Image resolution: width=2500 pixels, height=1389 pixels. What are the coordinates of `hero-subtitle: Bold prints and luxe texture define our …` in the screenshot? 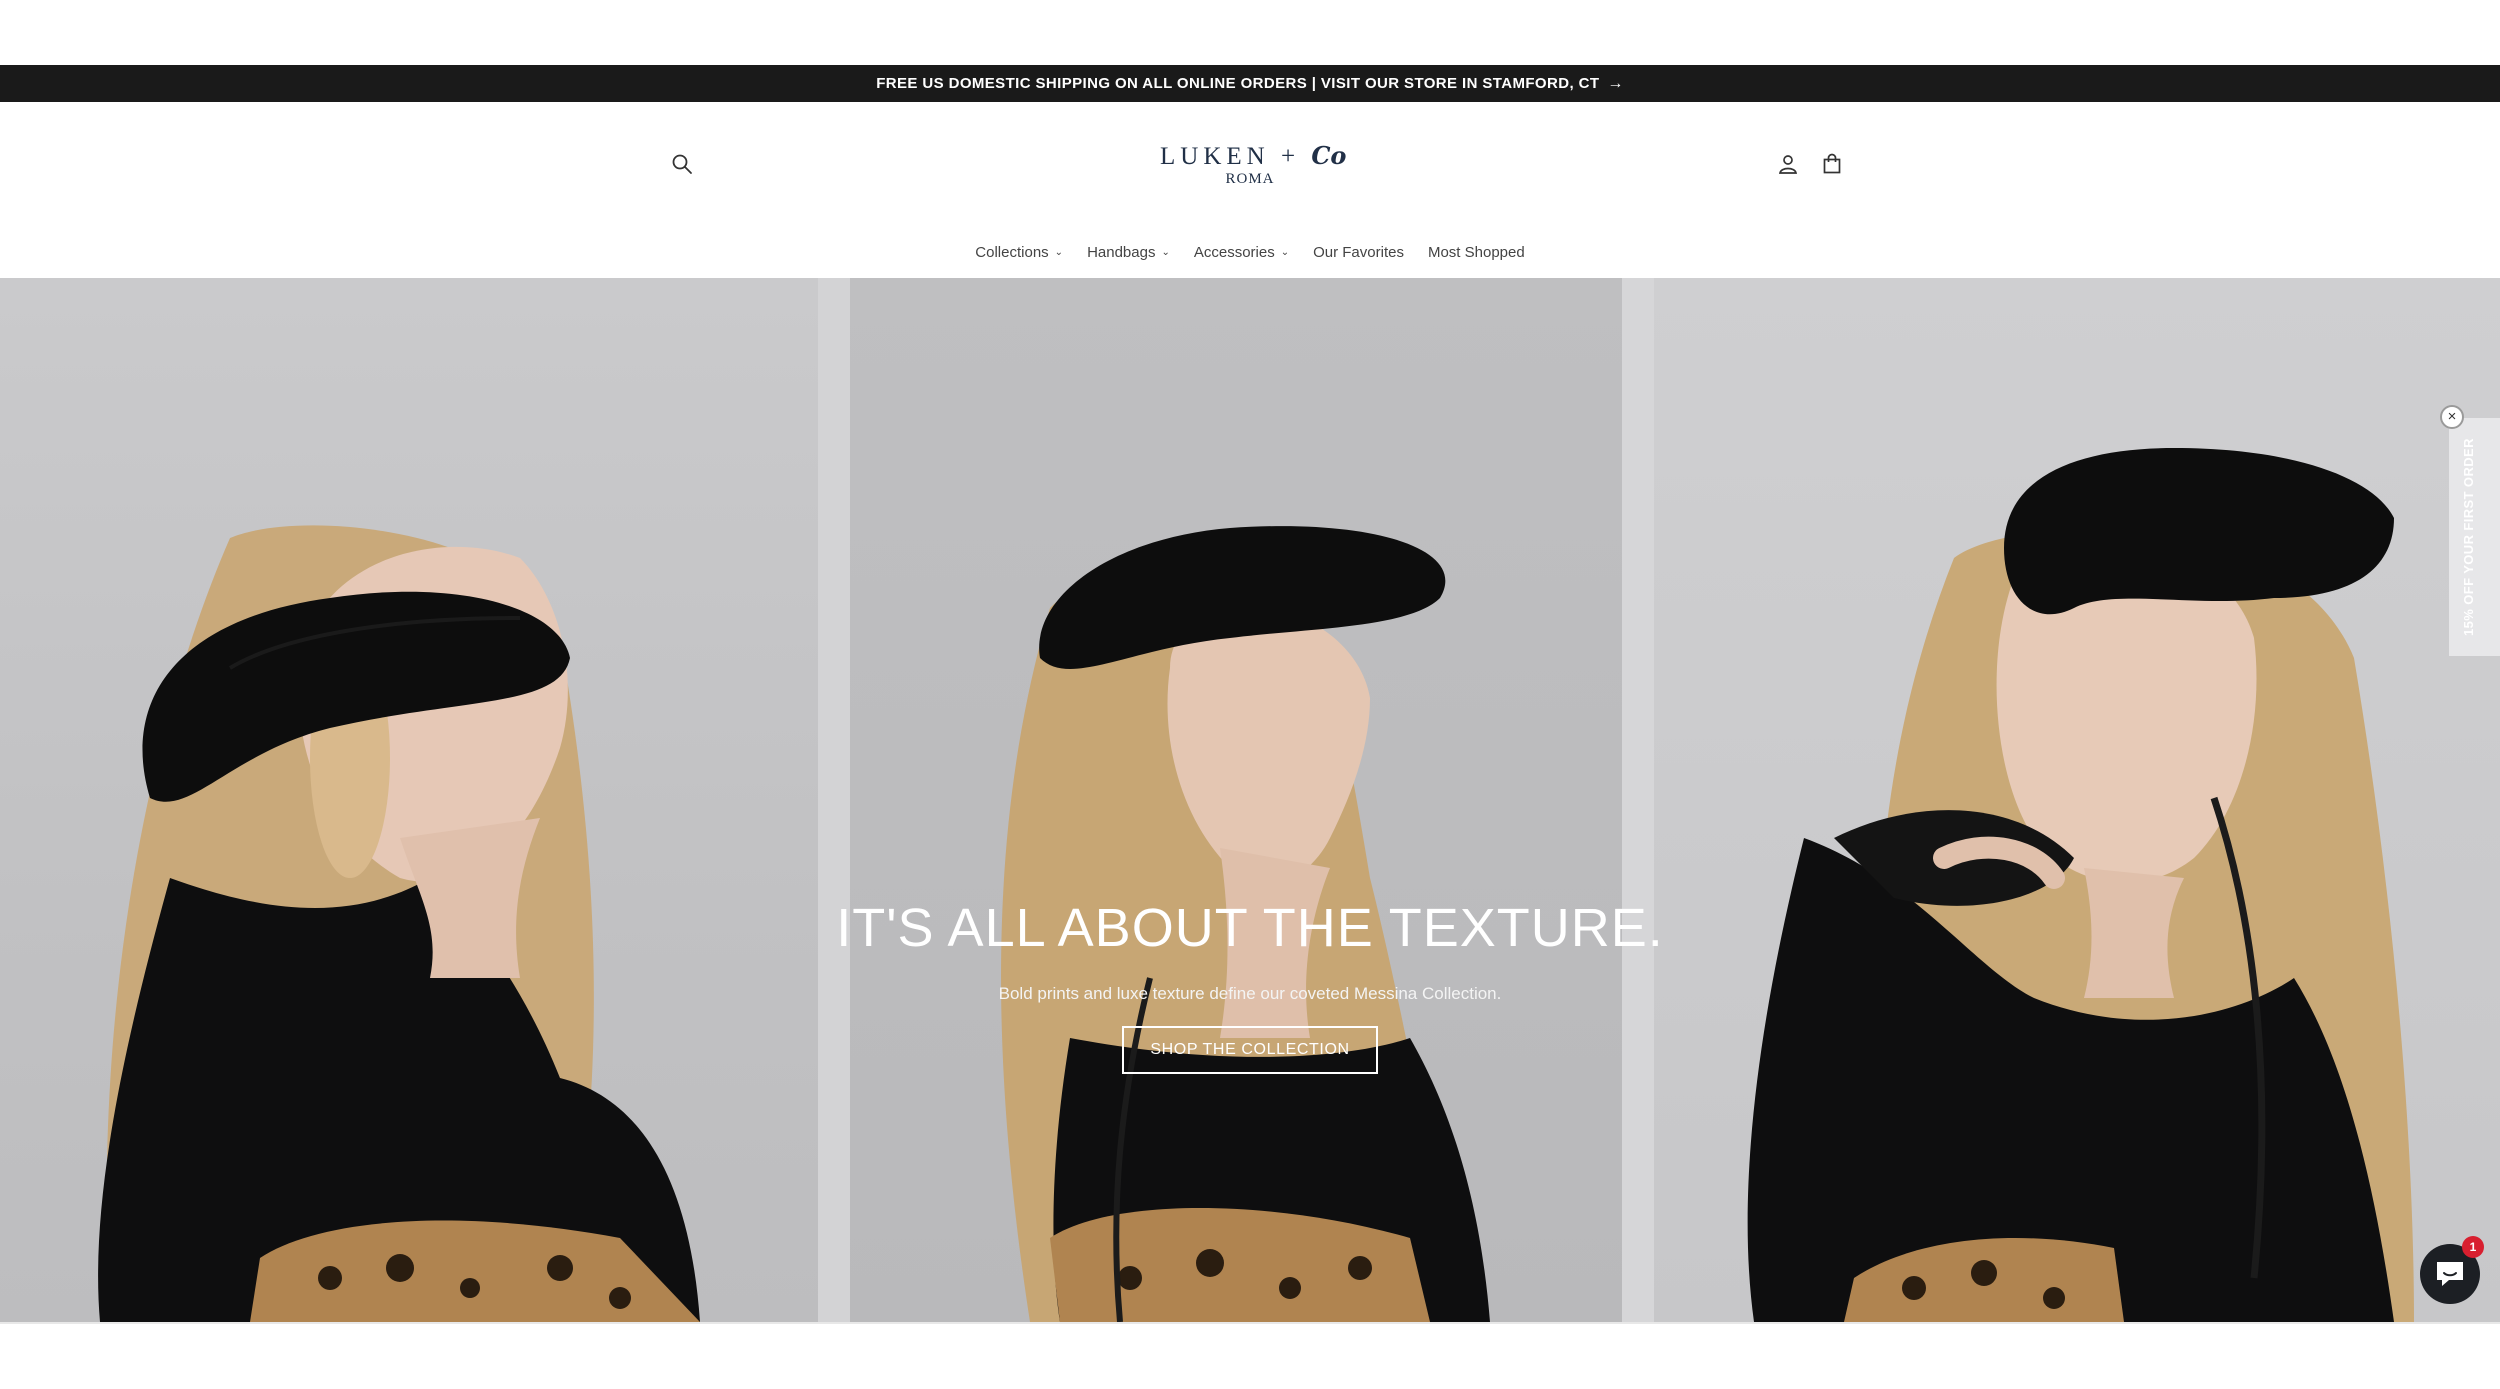 It's located at (1250, 993).